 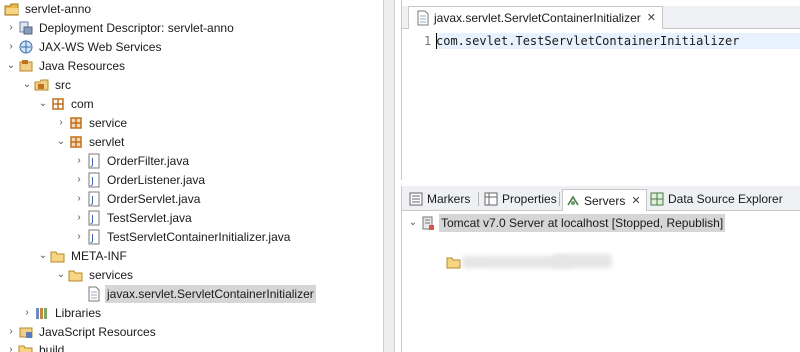 What do you see at coordinates (657, 199) in the screenshot?
I see `data-source-icon` at bounding box center [657, 199].